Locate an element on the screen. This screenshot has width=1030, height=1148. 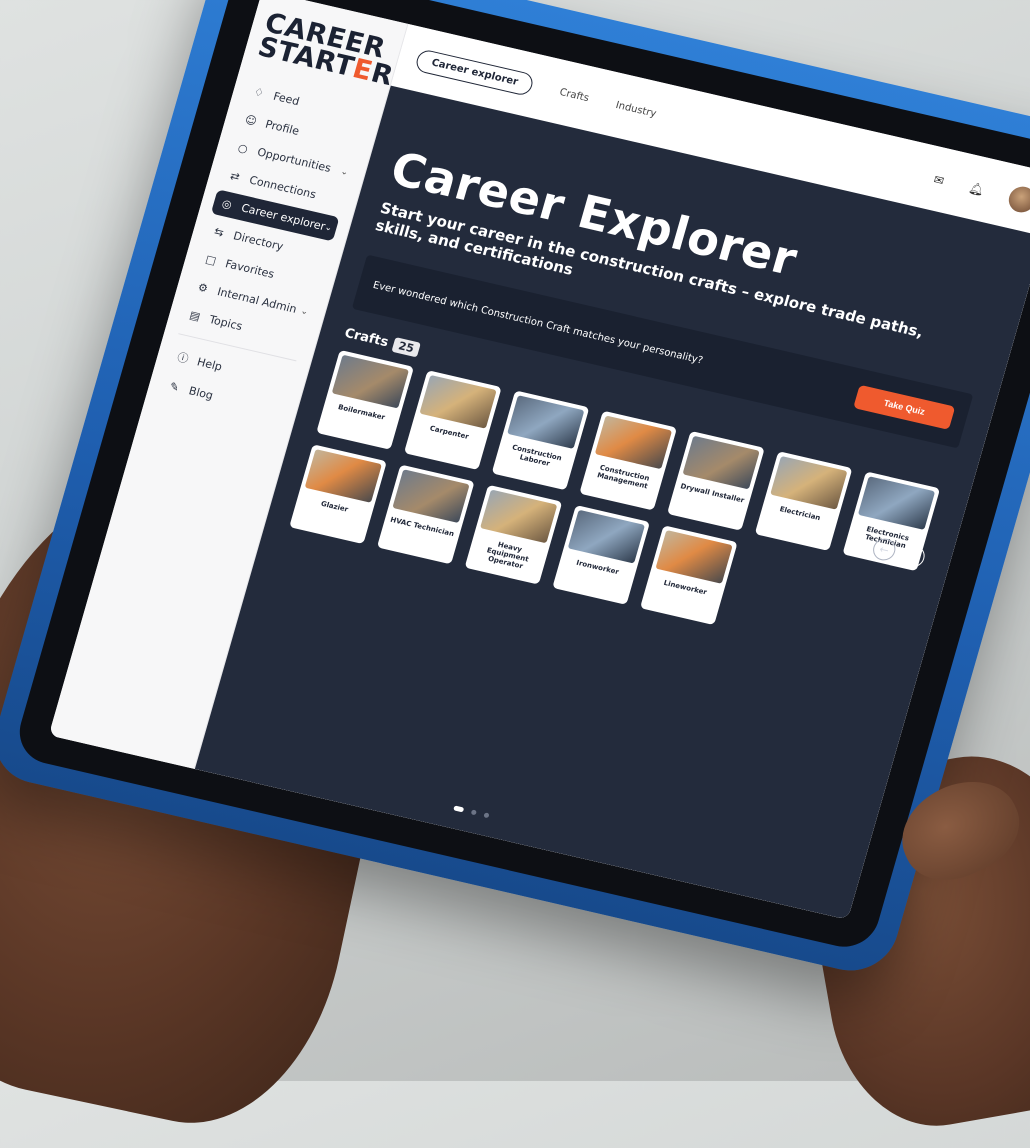
opportunities-icon: ○ is located at coordinates (243, 148).